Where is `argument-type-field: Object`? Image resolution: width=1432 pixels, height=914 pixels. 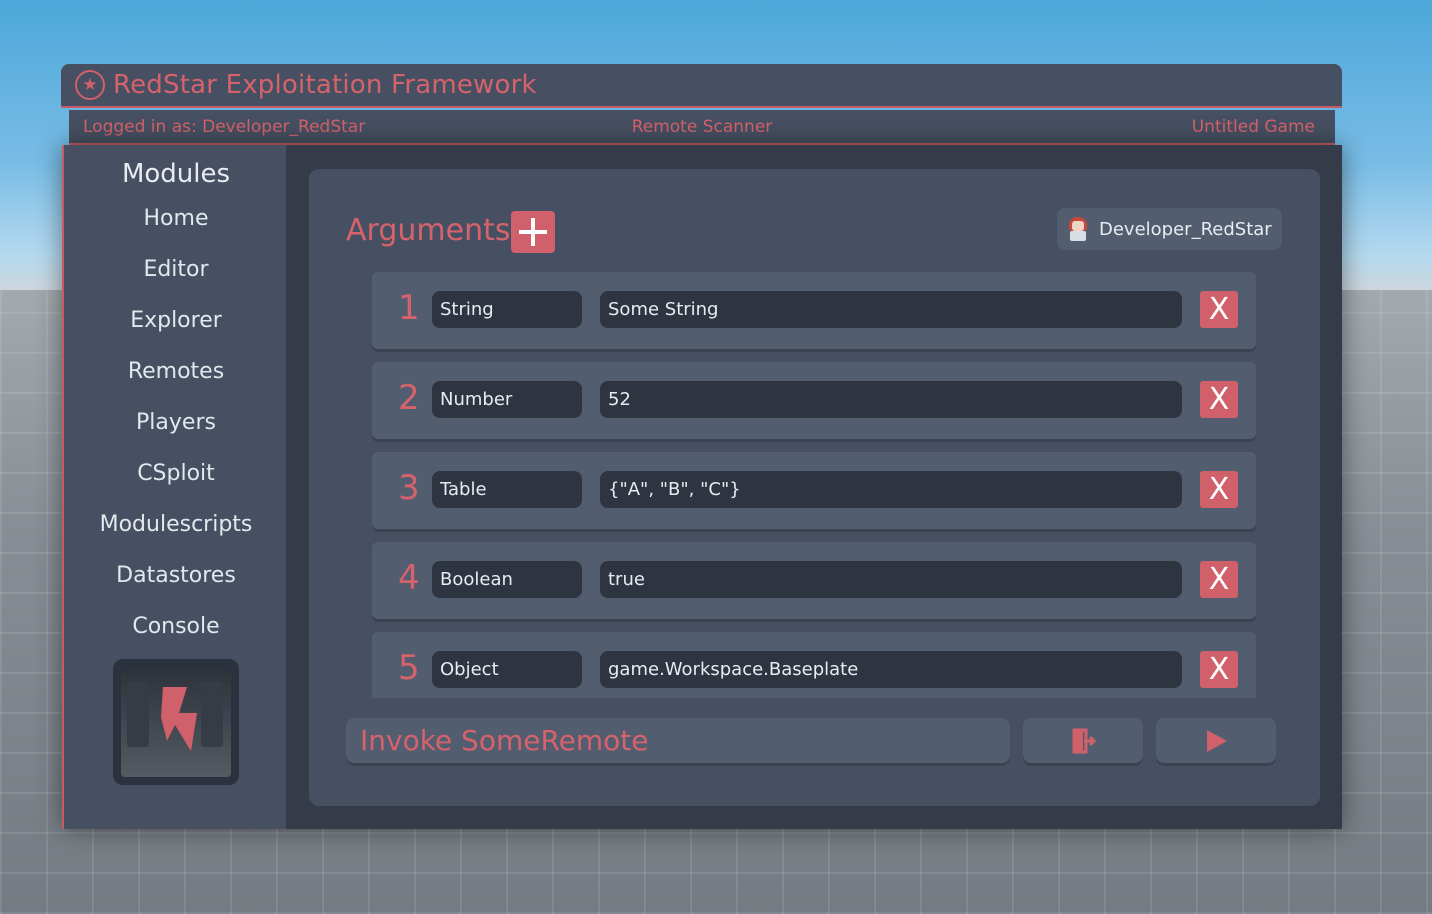 argument-type-field: Object is located at coordinates (507, 669).